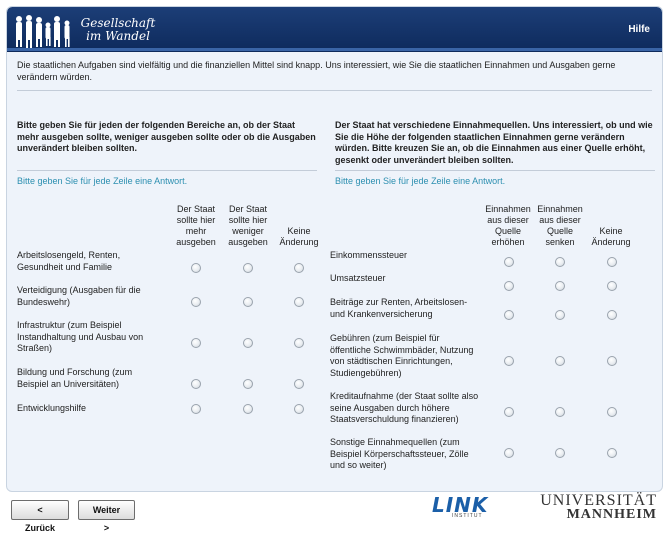 This screenshot has width=671, height=543. Describe the element at coordinates (560, 286) in the screenshot. I see `revenue-radio-umsatz-decrease` at that location.